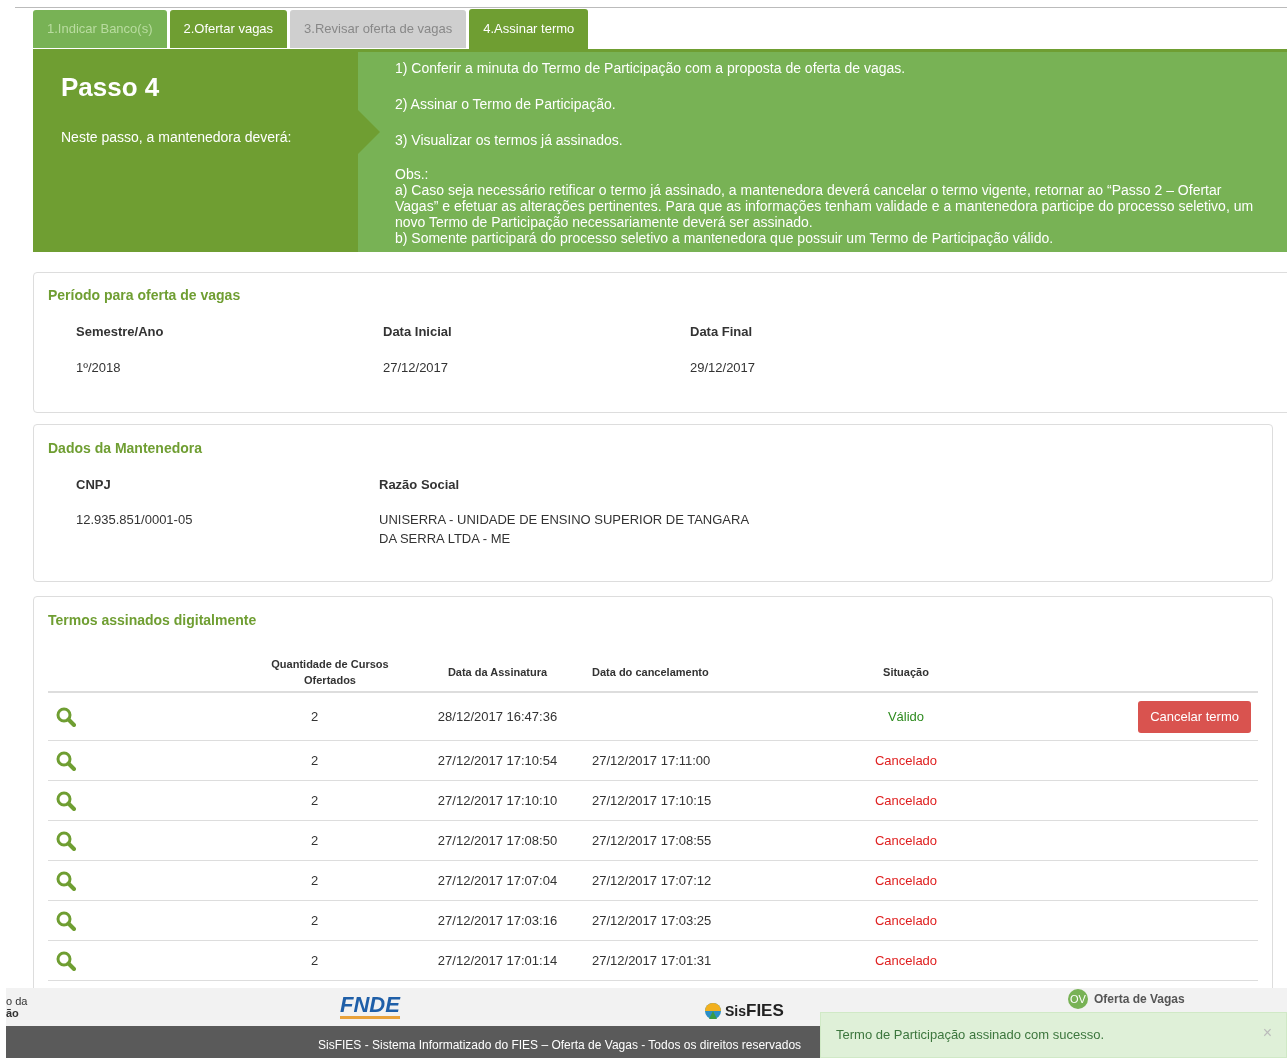 This screenshot has width=1287, height=1058. What do you see at coordinates (970, 1035) in the screenshot?
I see `toast-message: Termo de Participação assinado com sucesso.` at bounding box center [970, 1035].